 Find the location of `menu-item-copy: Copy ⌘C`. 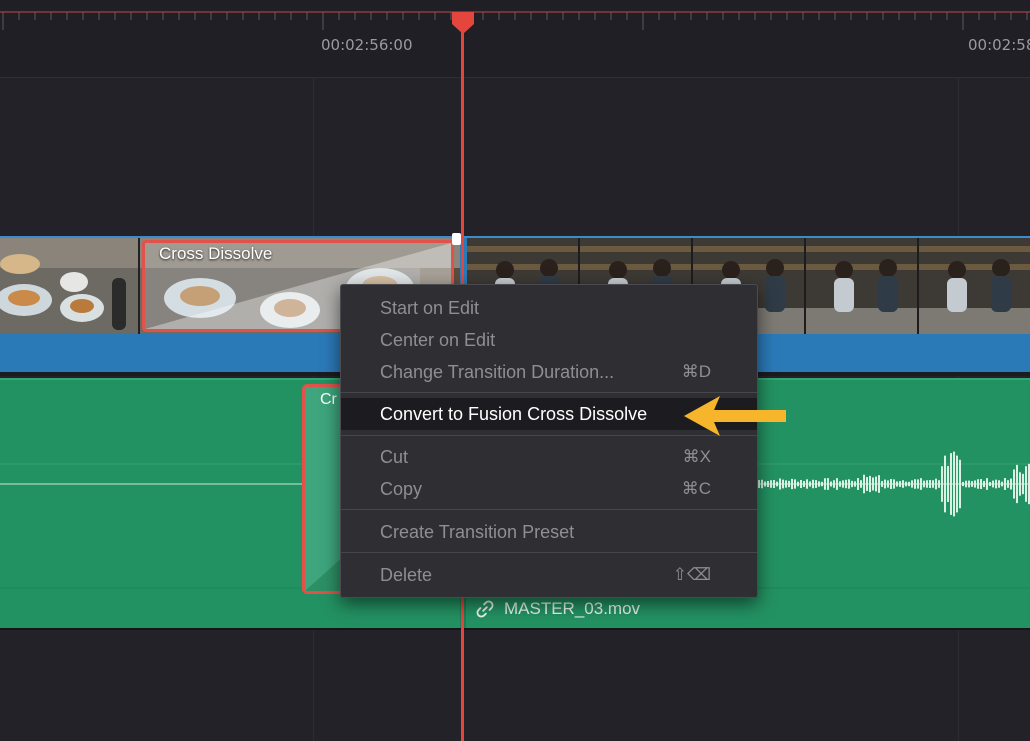

menu-item-copy: Copy ⌘C is located at coordinates (549, 489).